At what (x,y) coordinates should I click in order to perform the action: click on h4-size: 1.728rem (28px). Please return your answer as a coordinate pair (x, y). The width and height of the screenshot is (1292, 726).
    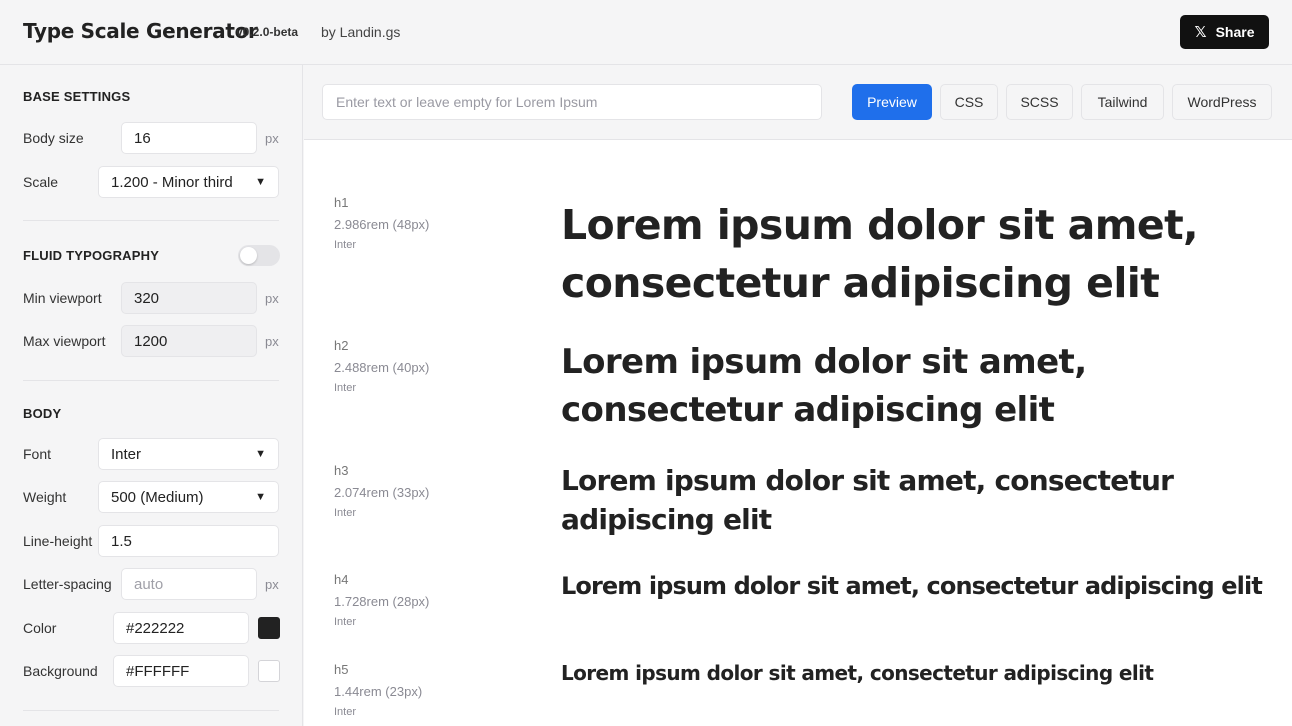
    Looking at the image, I should click on (382, 601).